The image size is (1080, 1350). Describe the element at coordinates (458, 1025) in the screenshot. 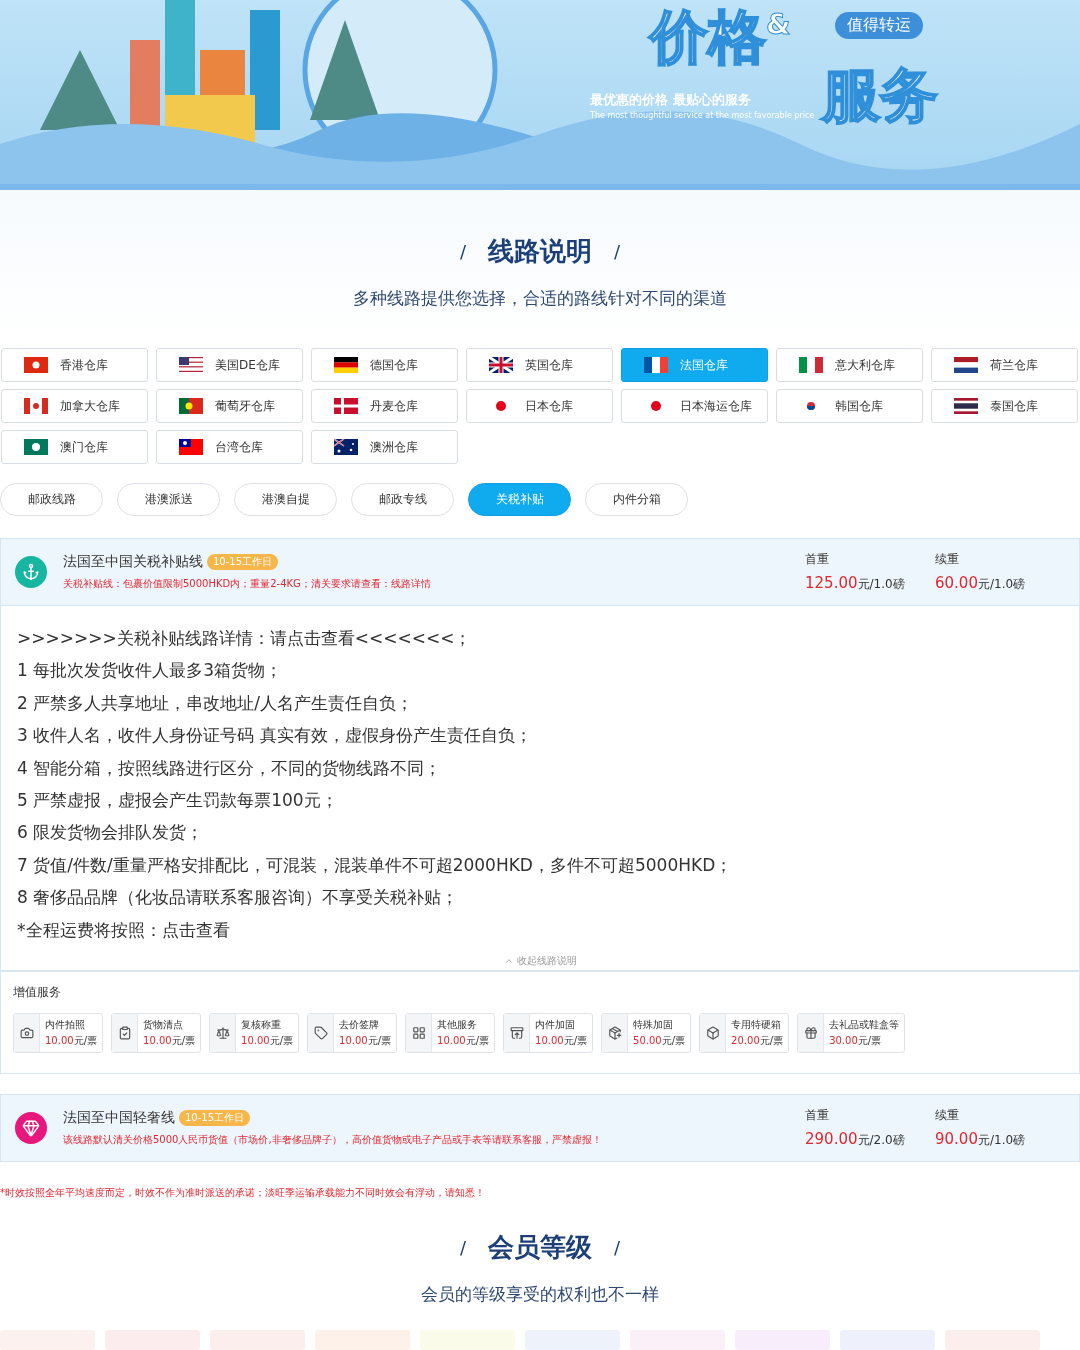

I see `service-name: 其他服务` at that location.